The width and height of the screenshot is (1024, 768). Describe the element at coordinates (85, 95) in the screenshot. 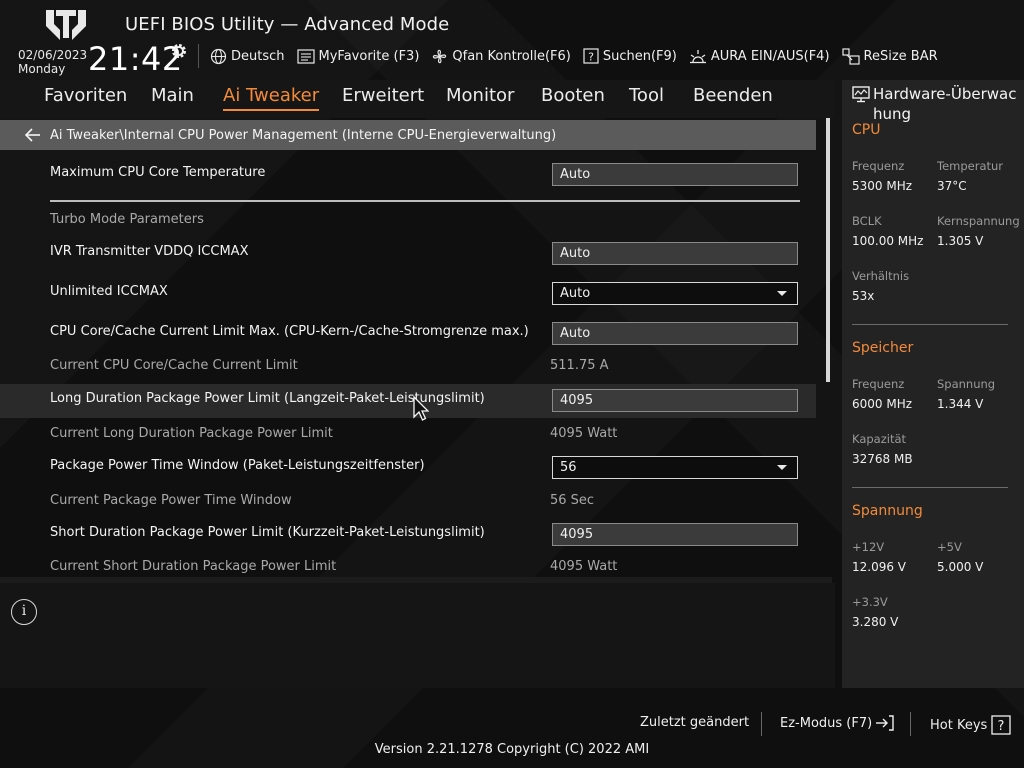

I see `tab-favoriten: Favoriten` at that location.